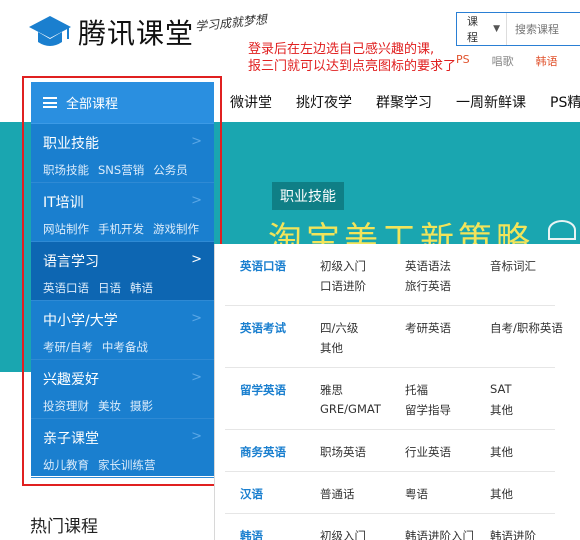 The image size is (580, 540). I want to click on flyout-row: 商务英语 职场英语 行业英语 其他, so click(390, 451).